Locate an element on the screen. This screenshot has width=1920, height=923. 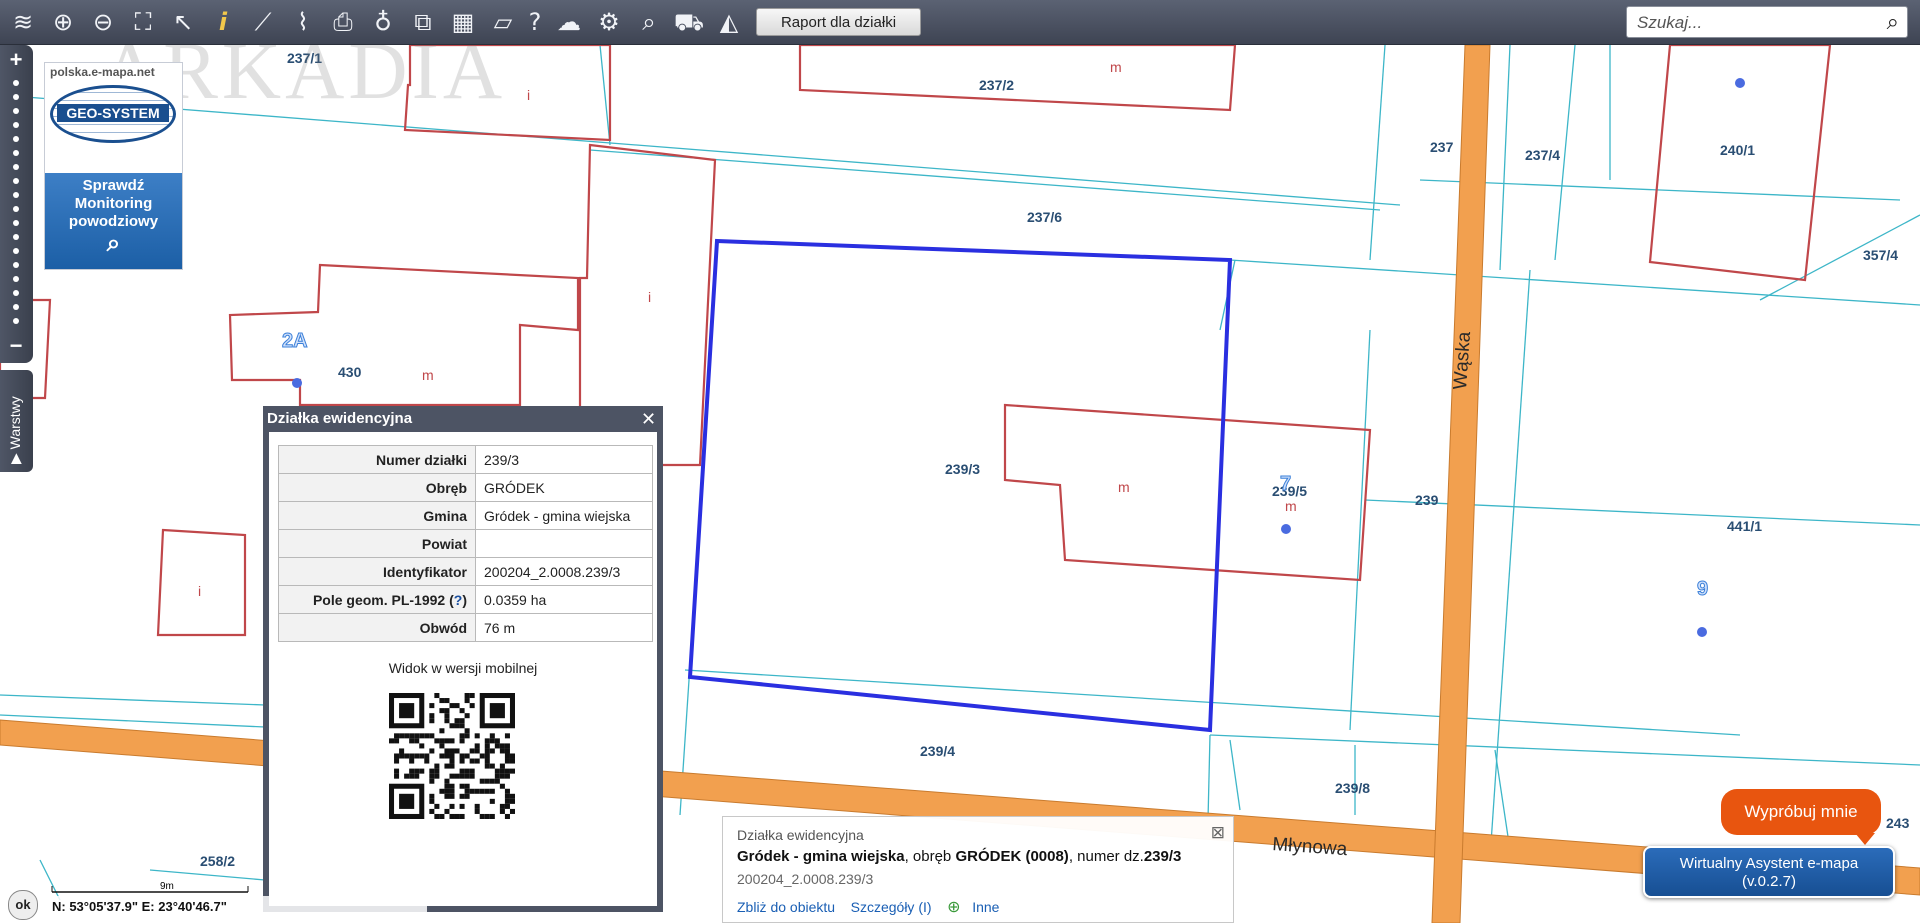
table-row: Gmina Gródek - gmina wiejska is located at coordinates (465, 515).